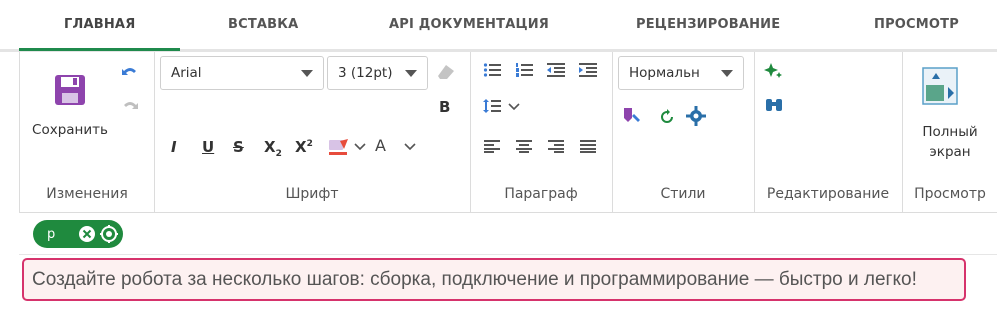  What do you see at coordinates (588, 70) in the screenshot?
I see `increase-indent-icon` at bounding box center [588, 70].